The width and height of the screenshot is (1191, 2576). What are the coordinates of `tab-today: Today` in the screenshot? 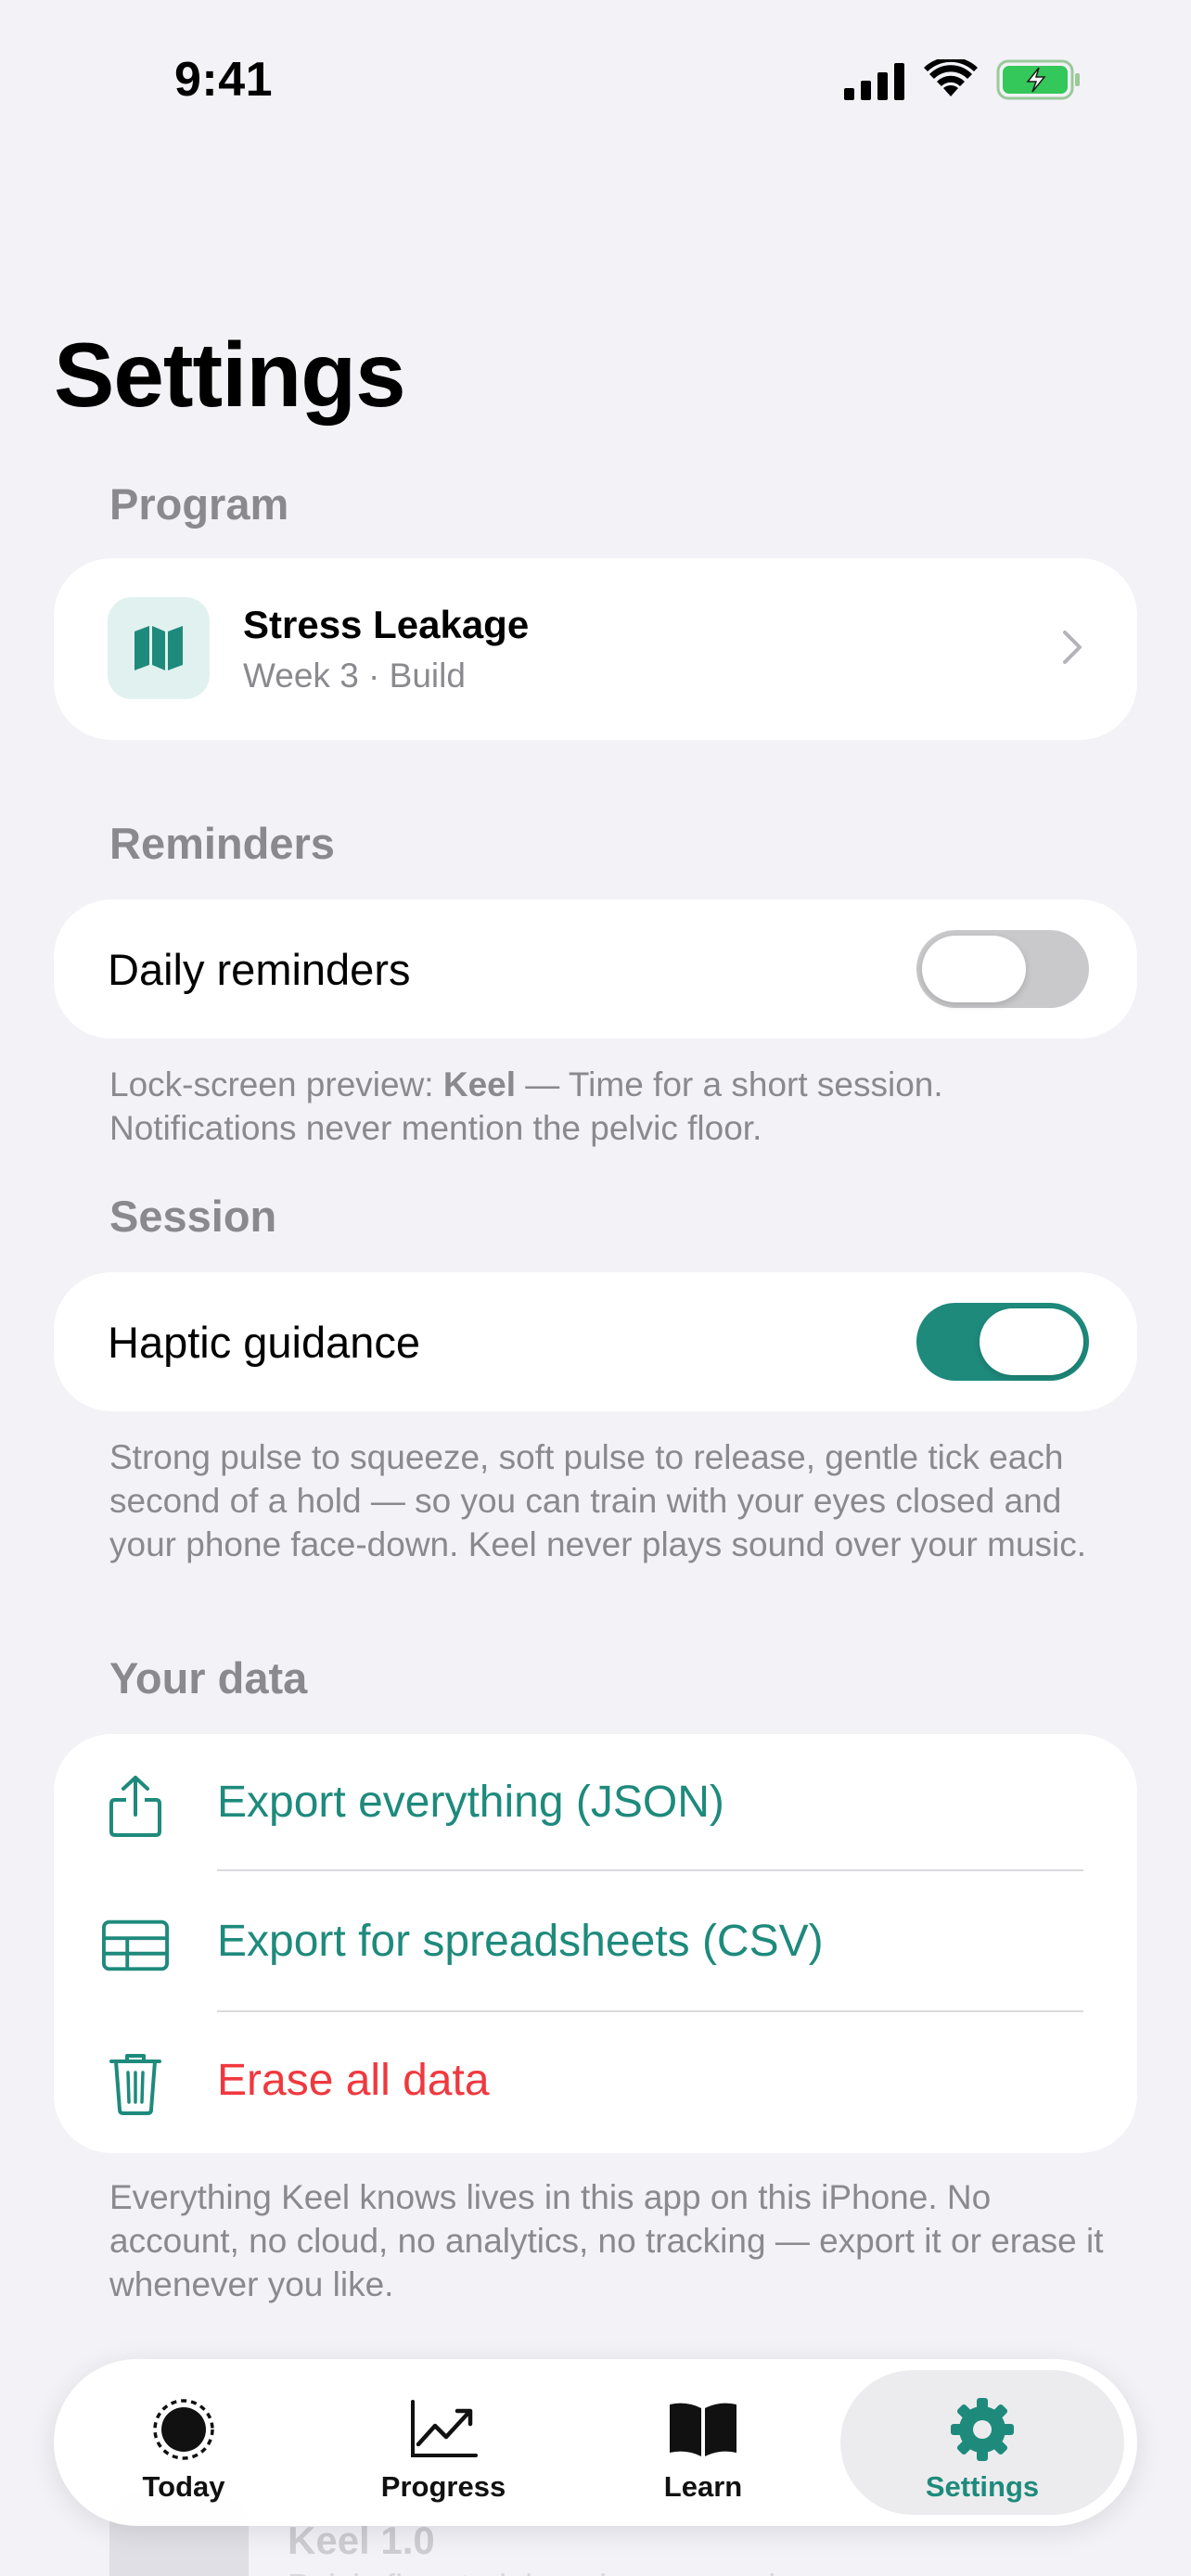 It's located at (183, 2442).